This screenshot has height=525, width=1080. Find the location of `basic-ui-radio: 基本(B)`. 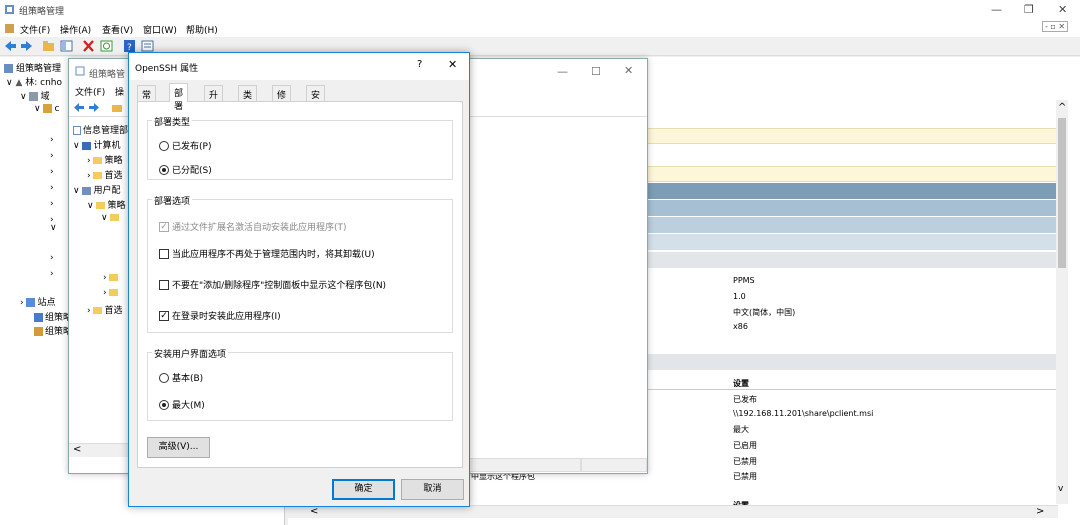

basic-ui-radio: 基本(B) is located at coordinates (181, 377).